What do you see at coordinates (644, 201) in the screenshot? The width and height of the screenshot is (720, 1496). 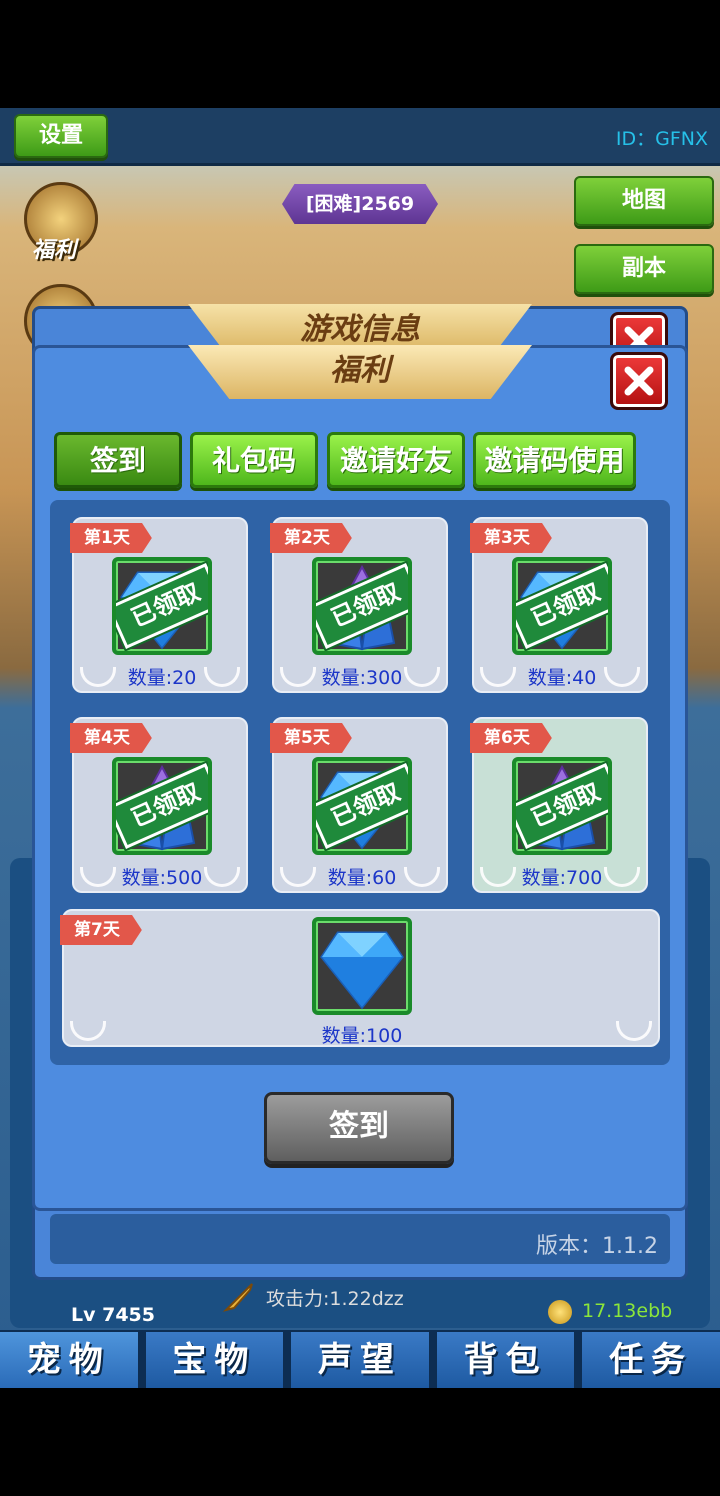 I see `map-button: 地图` at bounding box center [644, 201].